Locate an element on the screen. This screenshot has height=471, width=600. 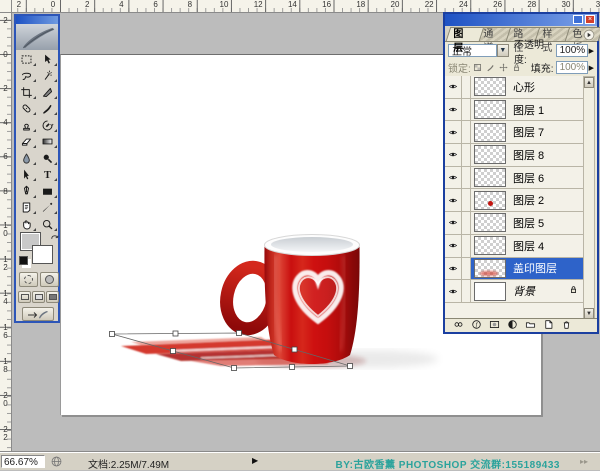
edit-in-imageready-button is located at coordinates (38, 314).